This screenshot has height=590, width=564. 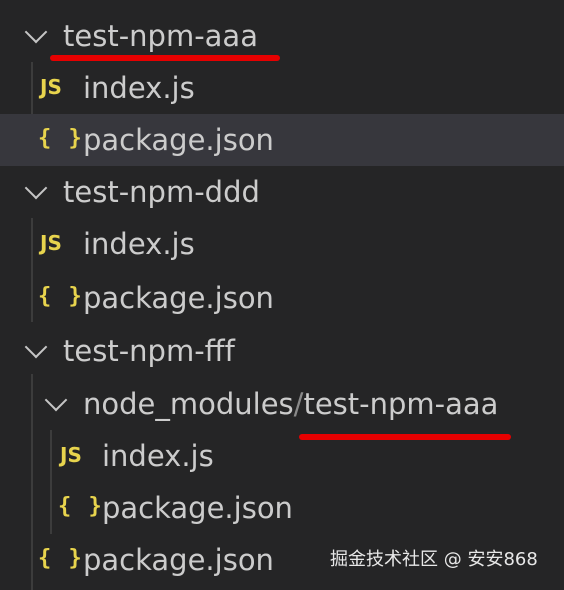 What do you see at coordinates (165, 58) in the screenshot?
I see `annotation-underline` at bounding box center [165, 58].